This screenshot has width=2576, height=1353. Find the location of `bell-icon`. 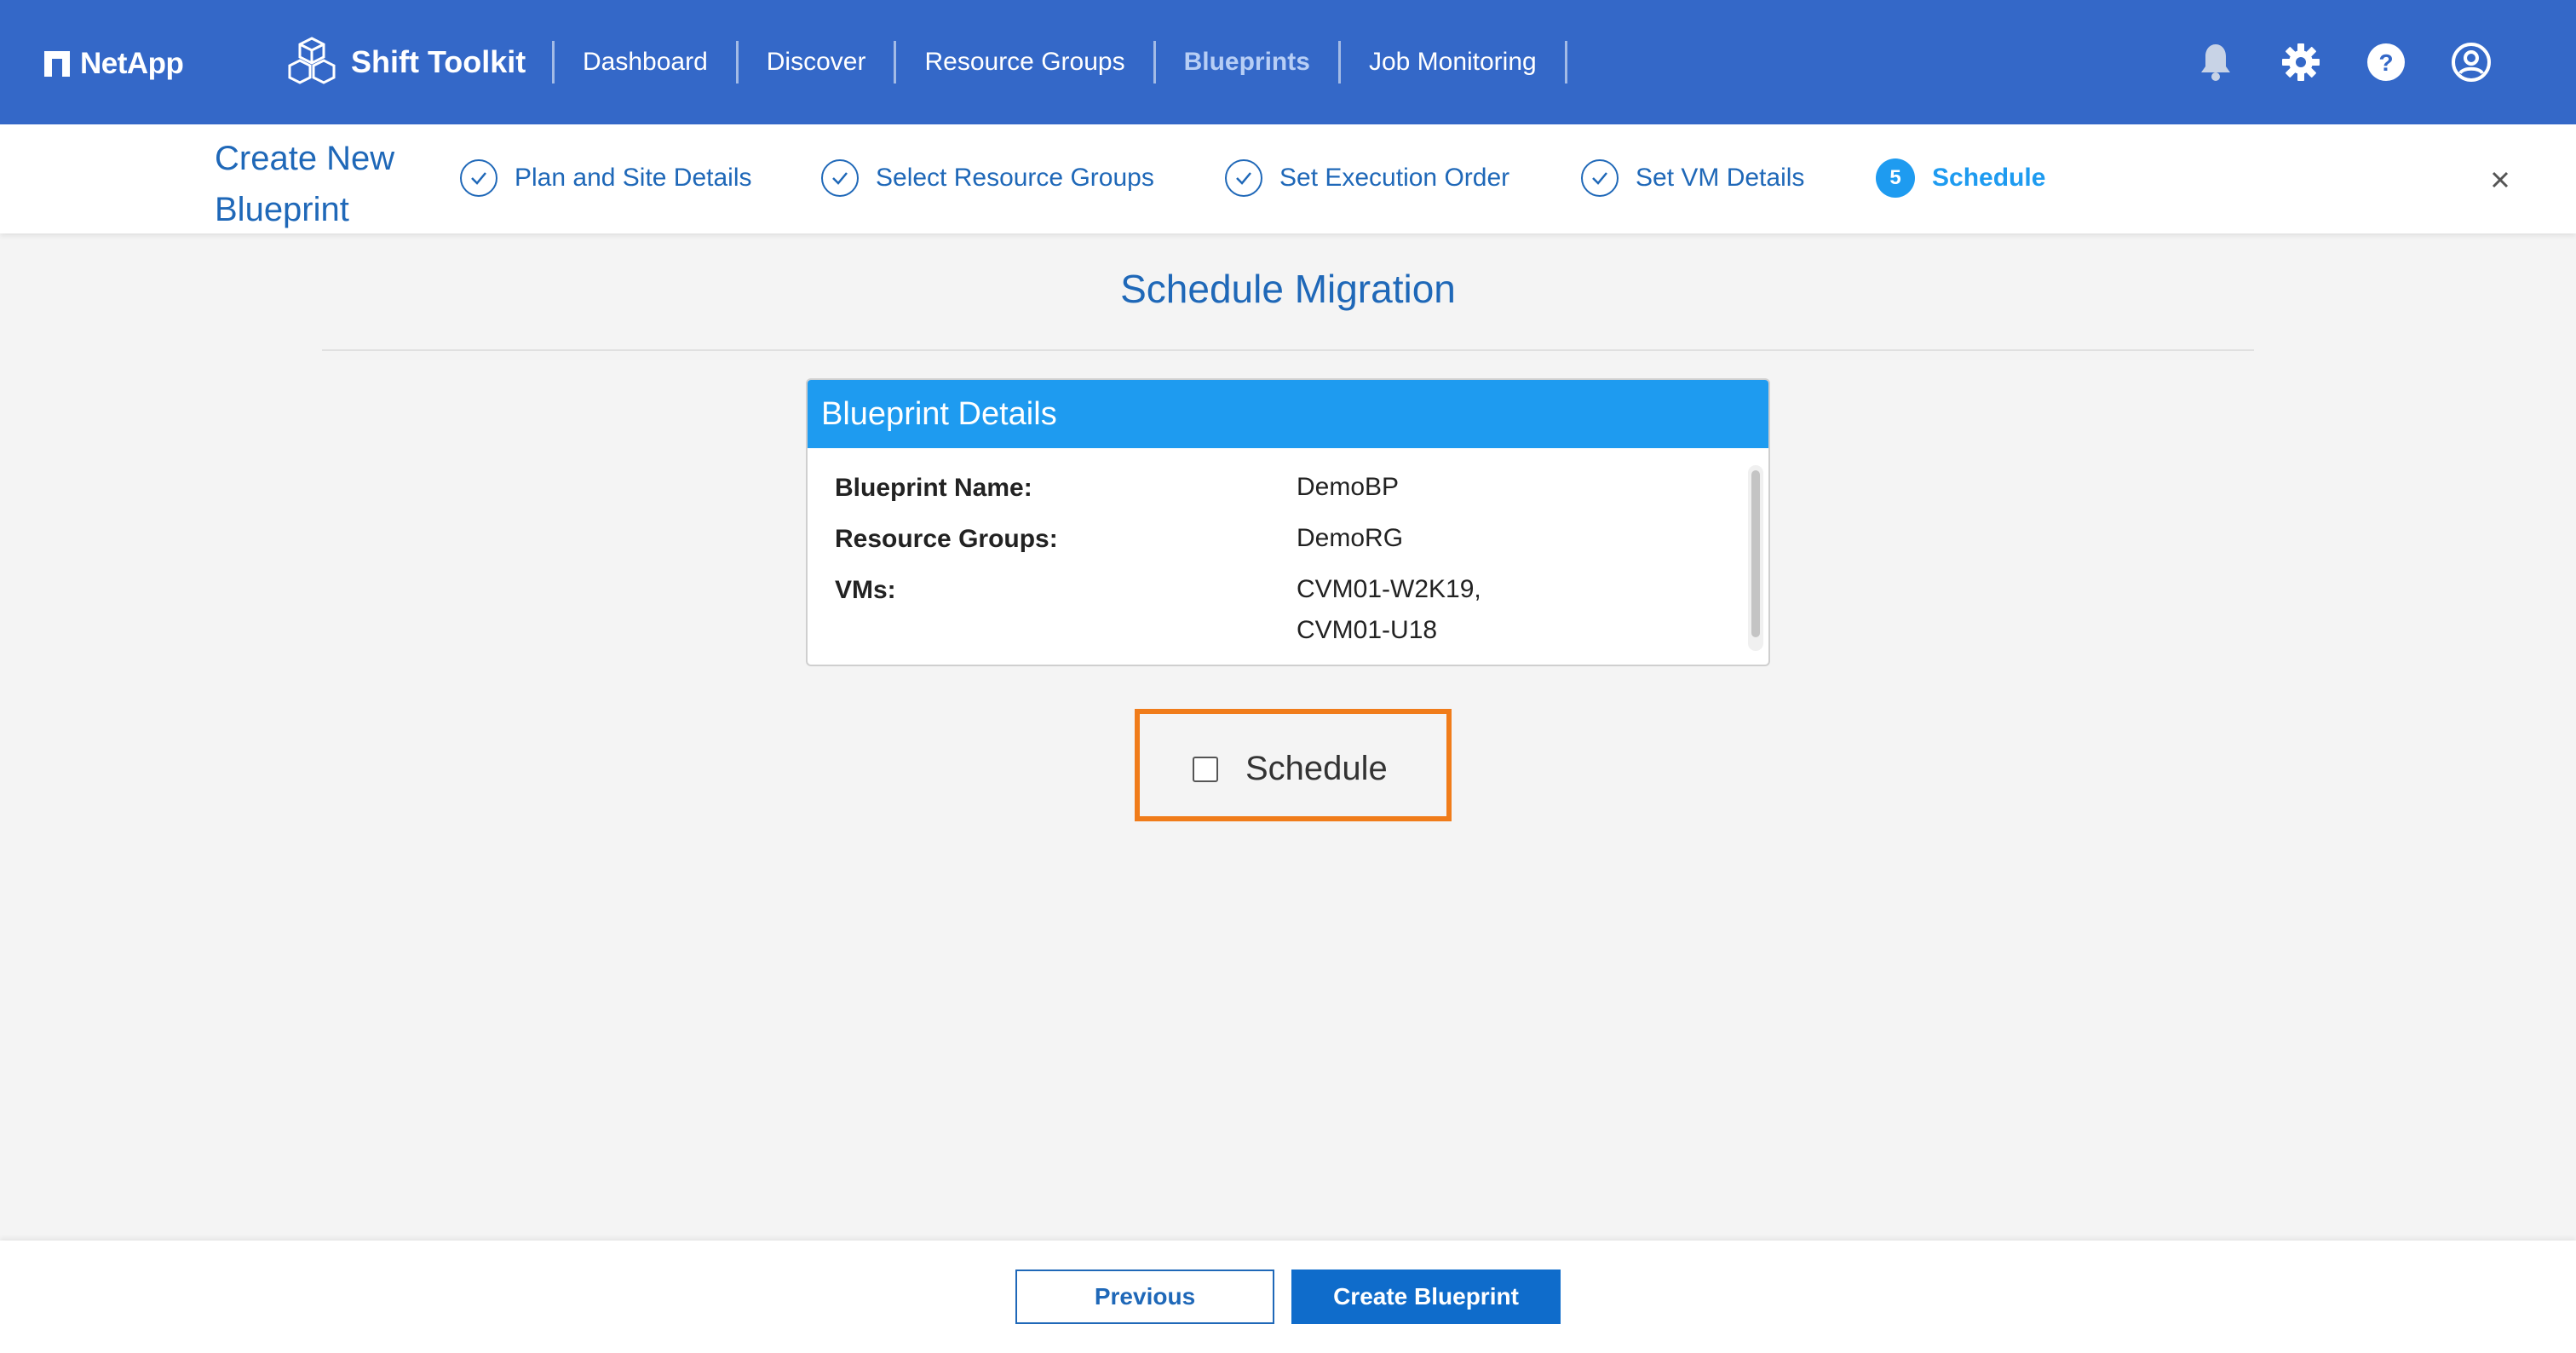

bell-icon is located at coordinates (2215, 62).